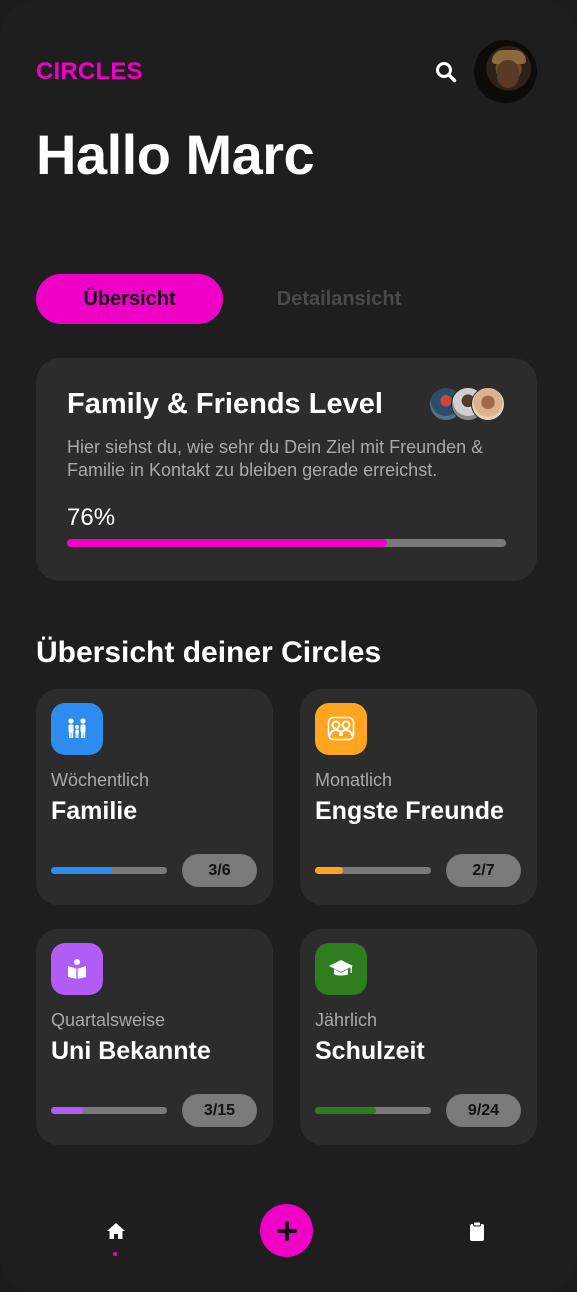  I want to click on circle-name: Uni Bekannte, so click(131, 1051).